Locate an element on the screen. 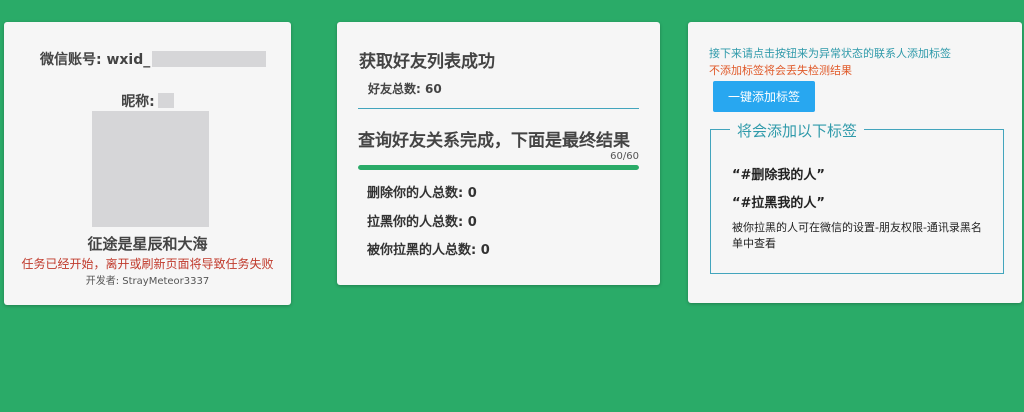  add-tags-button: 一键添加标签 is located at coordinates (764, 96).